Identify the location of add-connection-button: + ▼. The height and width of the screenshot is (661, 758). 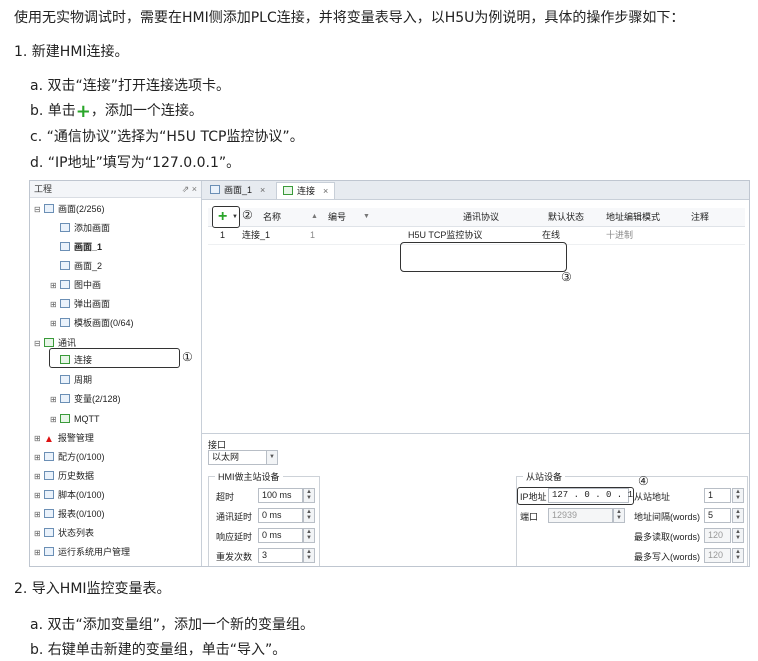
(226, 217).